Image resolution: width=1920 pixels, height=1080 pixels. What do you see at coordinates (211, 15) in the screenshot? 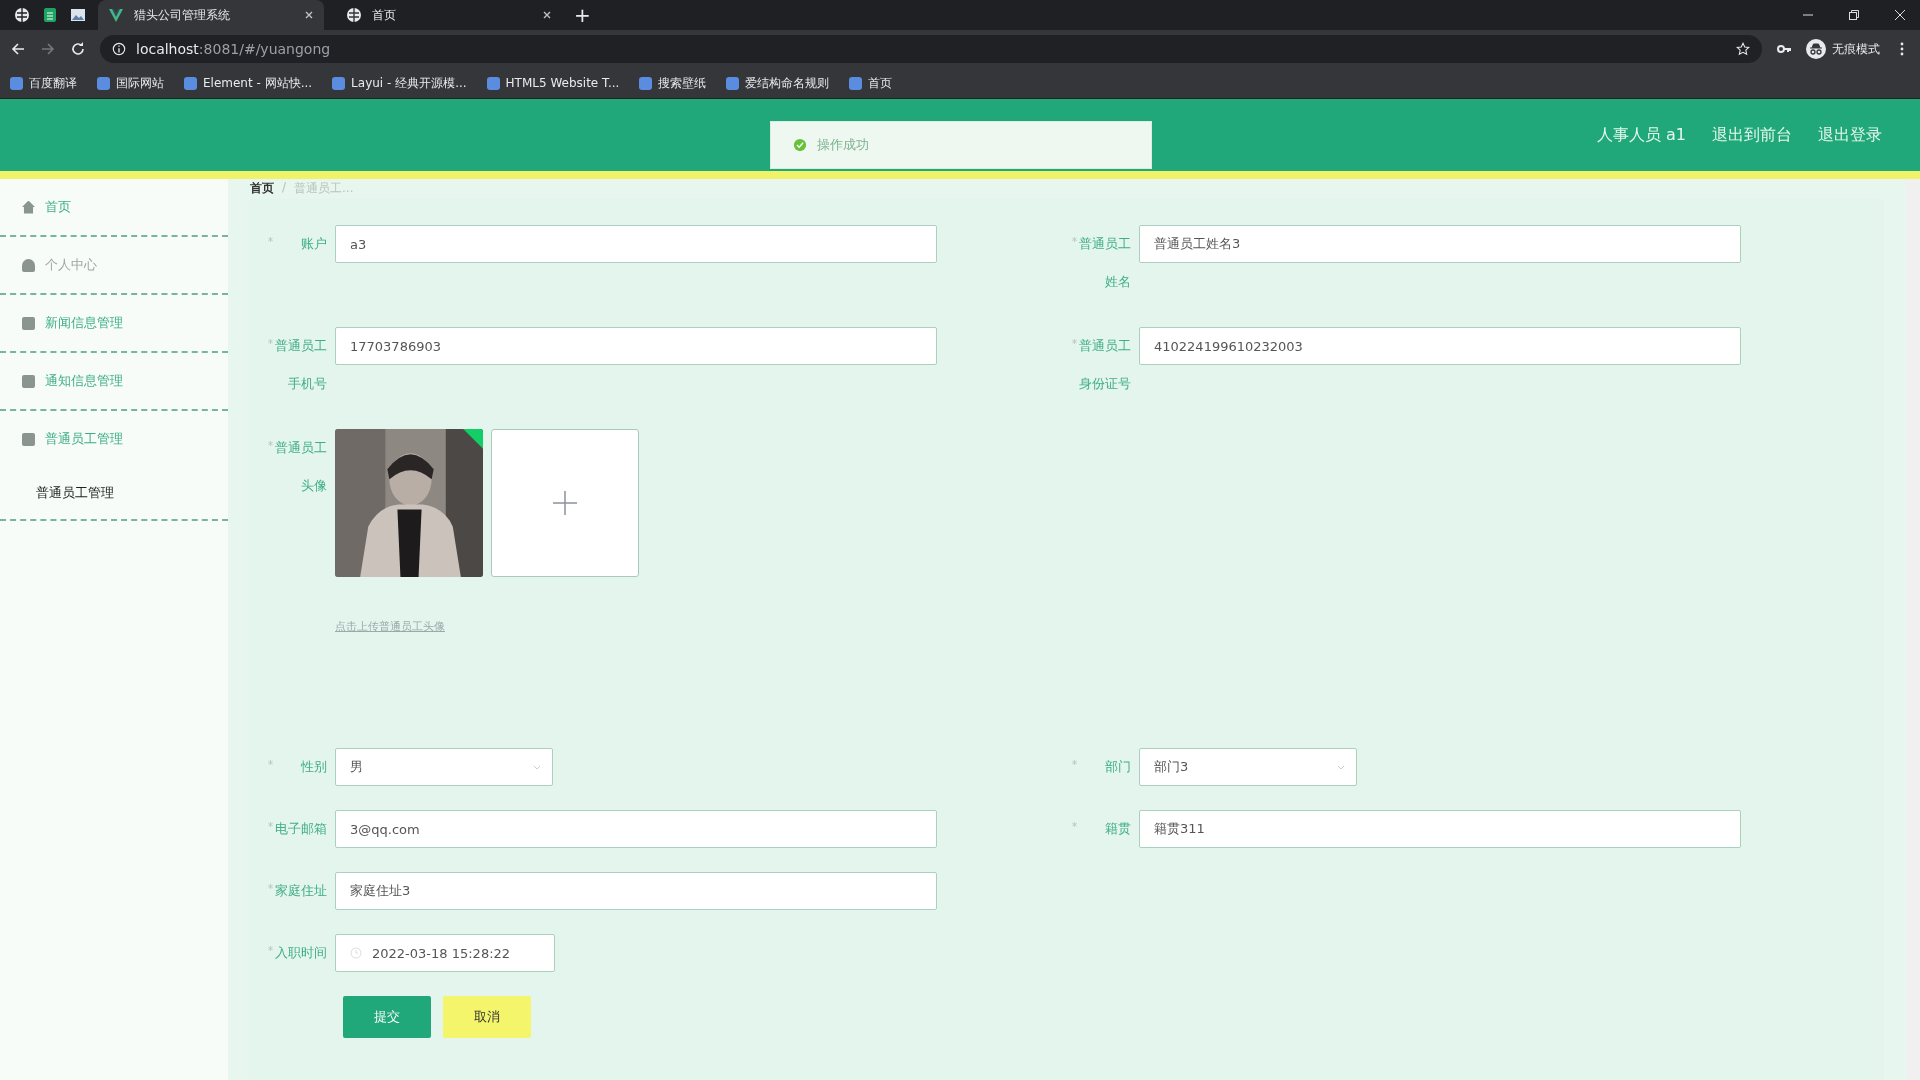
I see `browser-tab: 猎头公司管理系统` at bounding box center [211, 15].